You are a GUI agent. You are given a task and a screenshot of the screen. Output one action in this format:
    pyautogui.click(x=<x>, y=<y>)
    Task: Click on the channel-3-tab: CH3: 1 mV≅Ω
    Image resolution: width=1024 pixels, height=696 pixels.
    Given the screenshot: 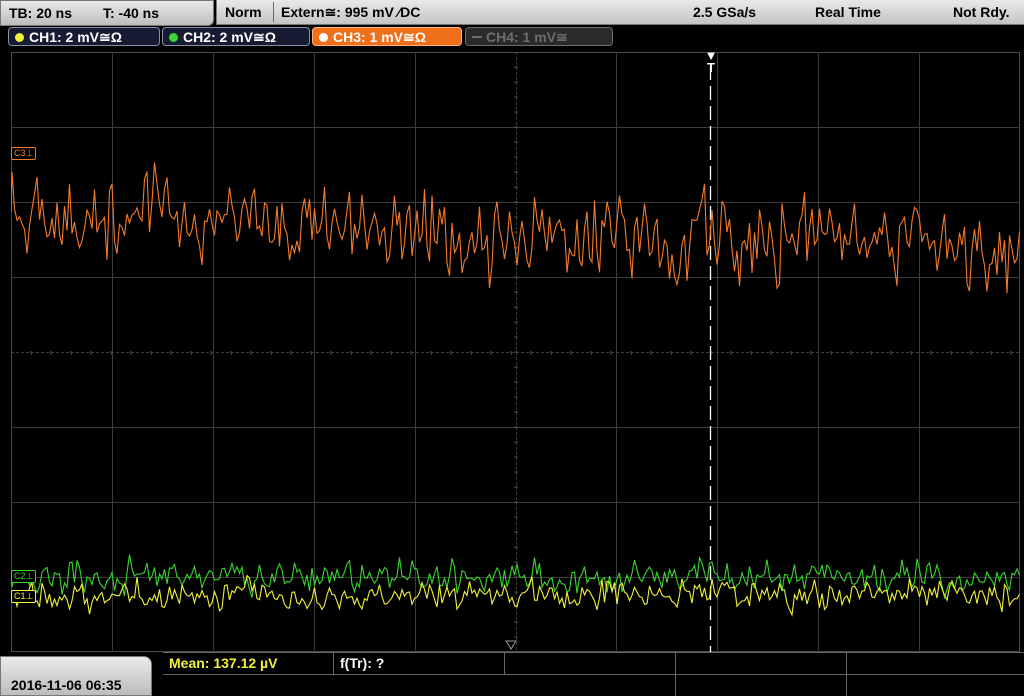 What is the action you would take?
    pyautogui.click(x=387, y=36)
    